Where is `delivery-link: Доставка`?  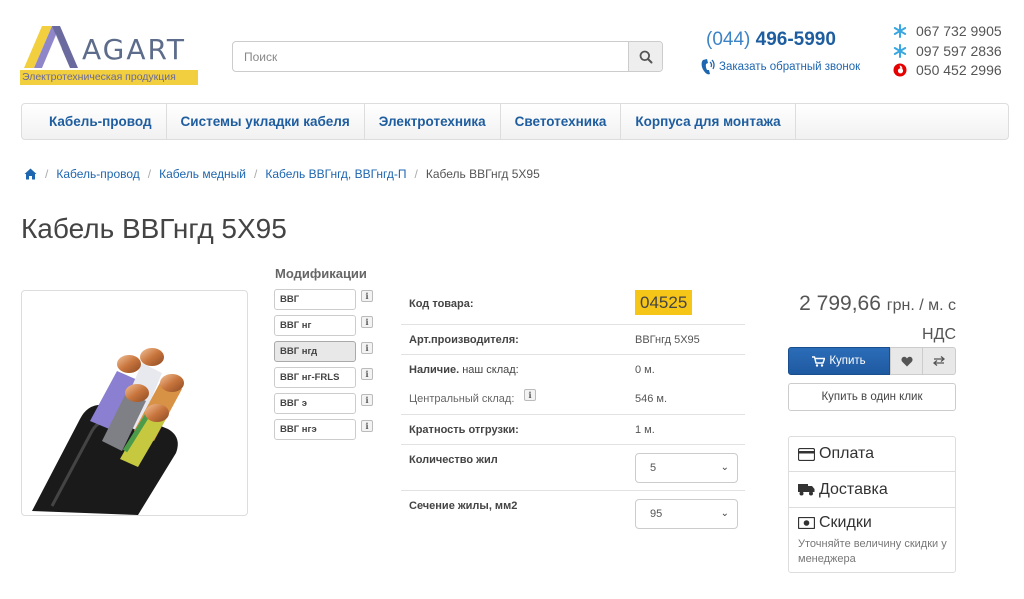
delivery-link: Доставка is located at coordinates (872, 490).